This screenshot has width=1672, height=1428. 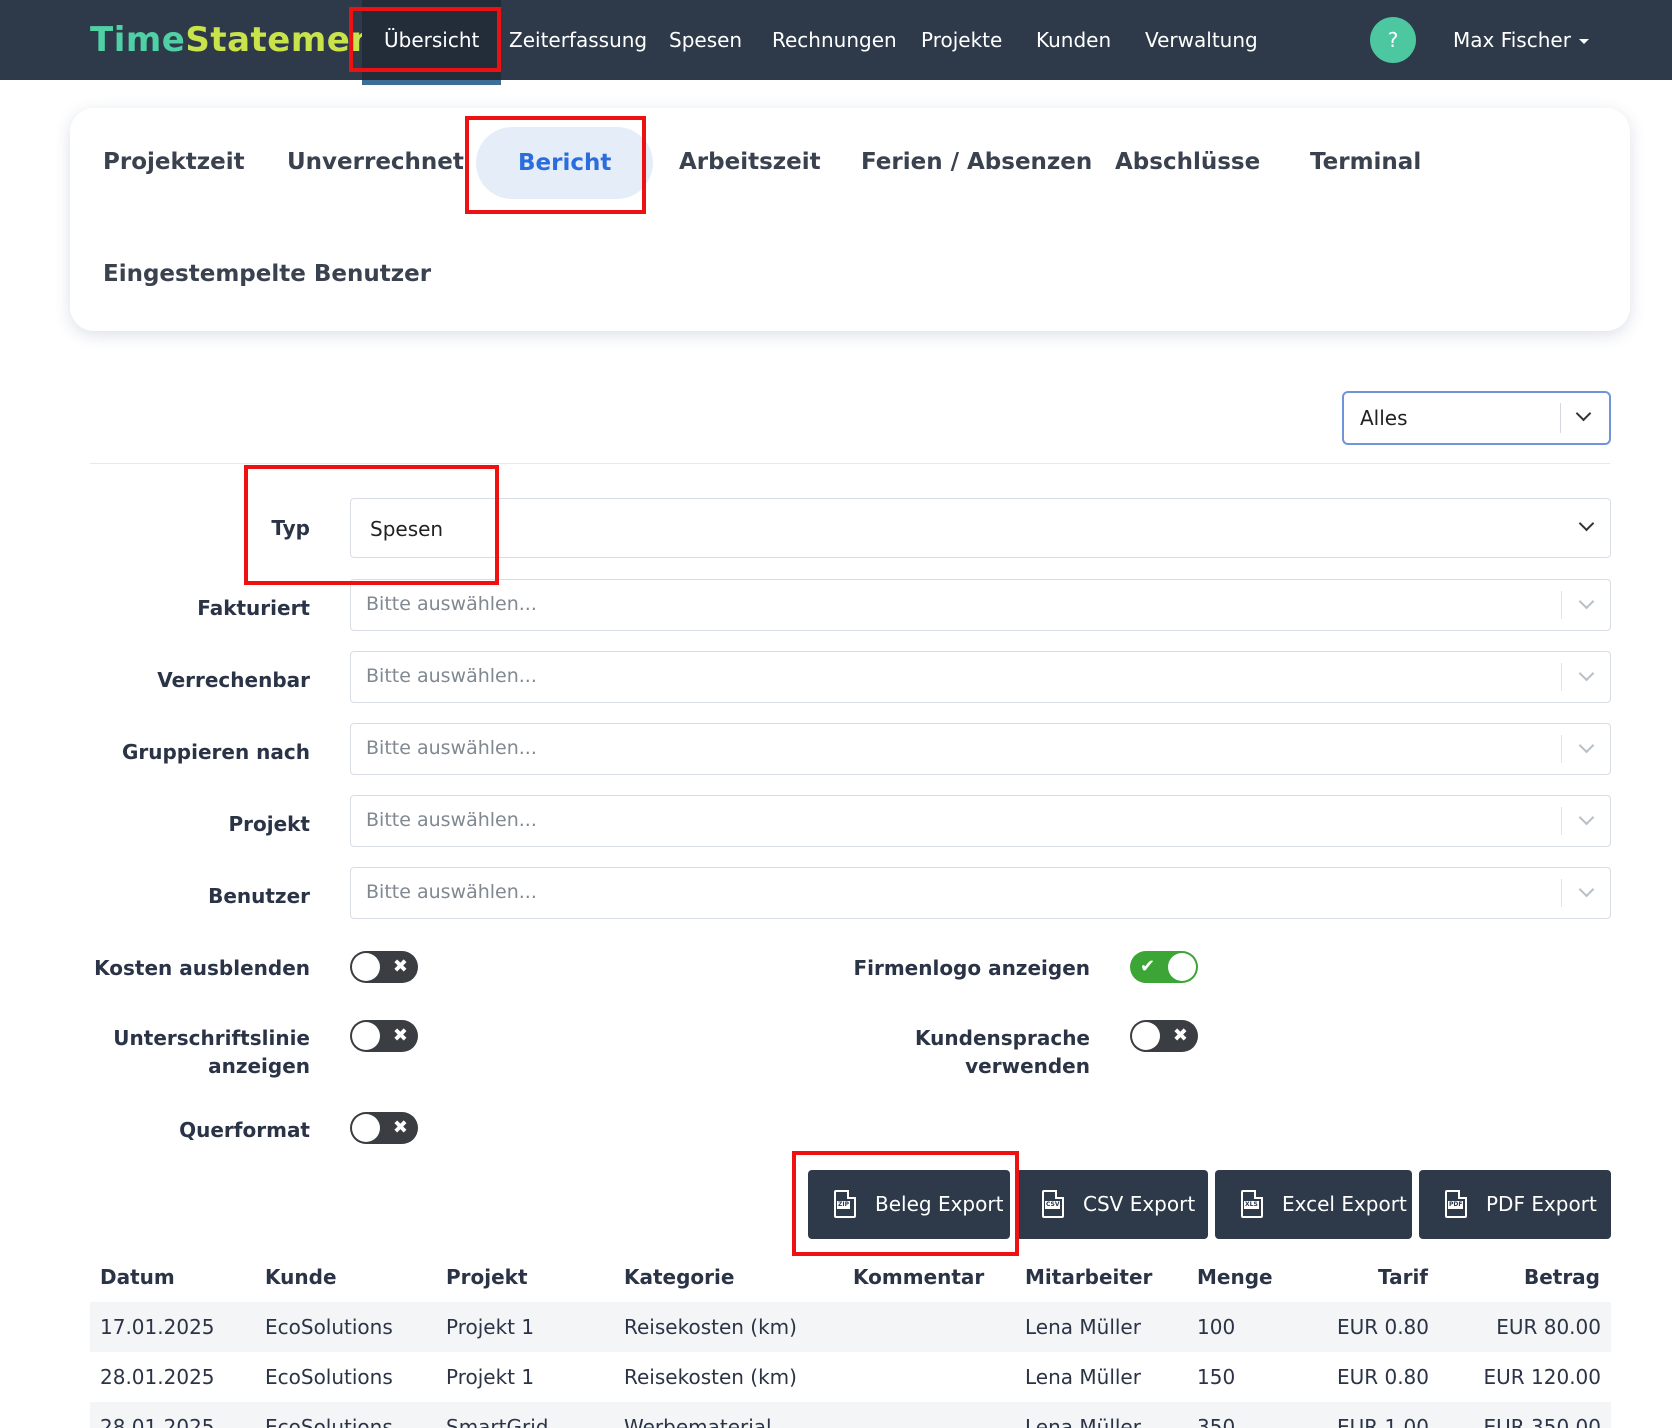 What do you see at coordinates (1139, 1204) in the screenshot?
I see `csv-export-label: CSV Export` at bounding box center [1139, 1204].